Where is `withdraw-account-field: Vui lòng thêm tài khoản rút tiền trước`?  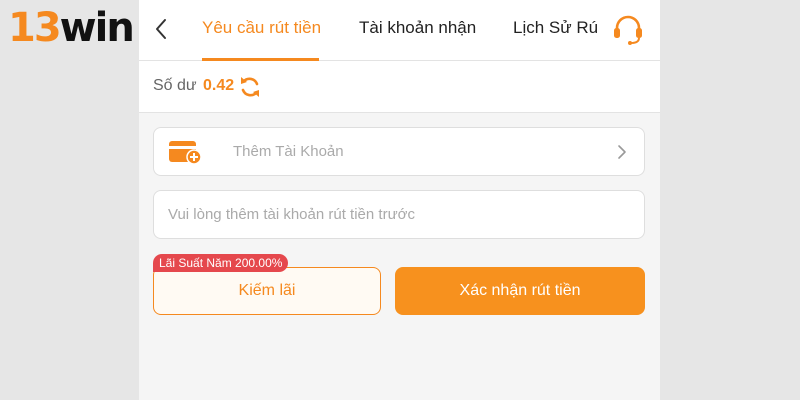
withdraw-account-field: Vui lòng thêm tài khoản rút tiền trước is located at coordinates (399, 214).